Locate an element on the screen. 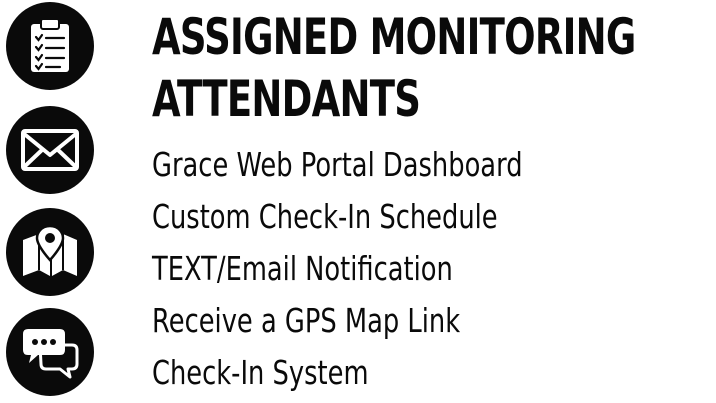 This screenshot has width=716, height=403. map-pin-icon is located at coordinates (50, 252).